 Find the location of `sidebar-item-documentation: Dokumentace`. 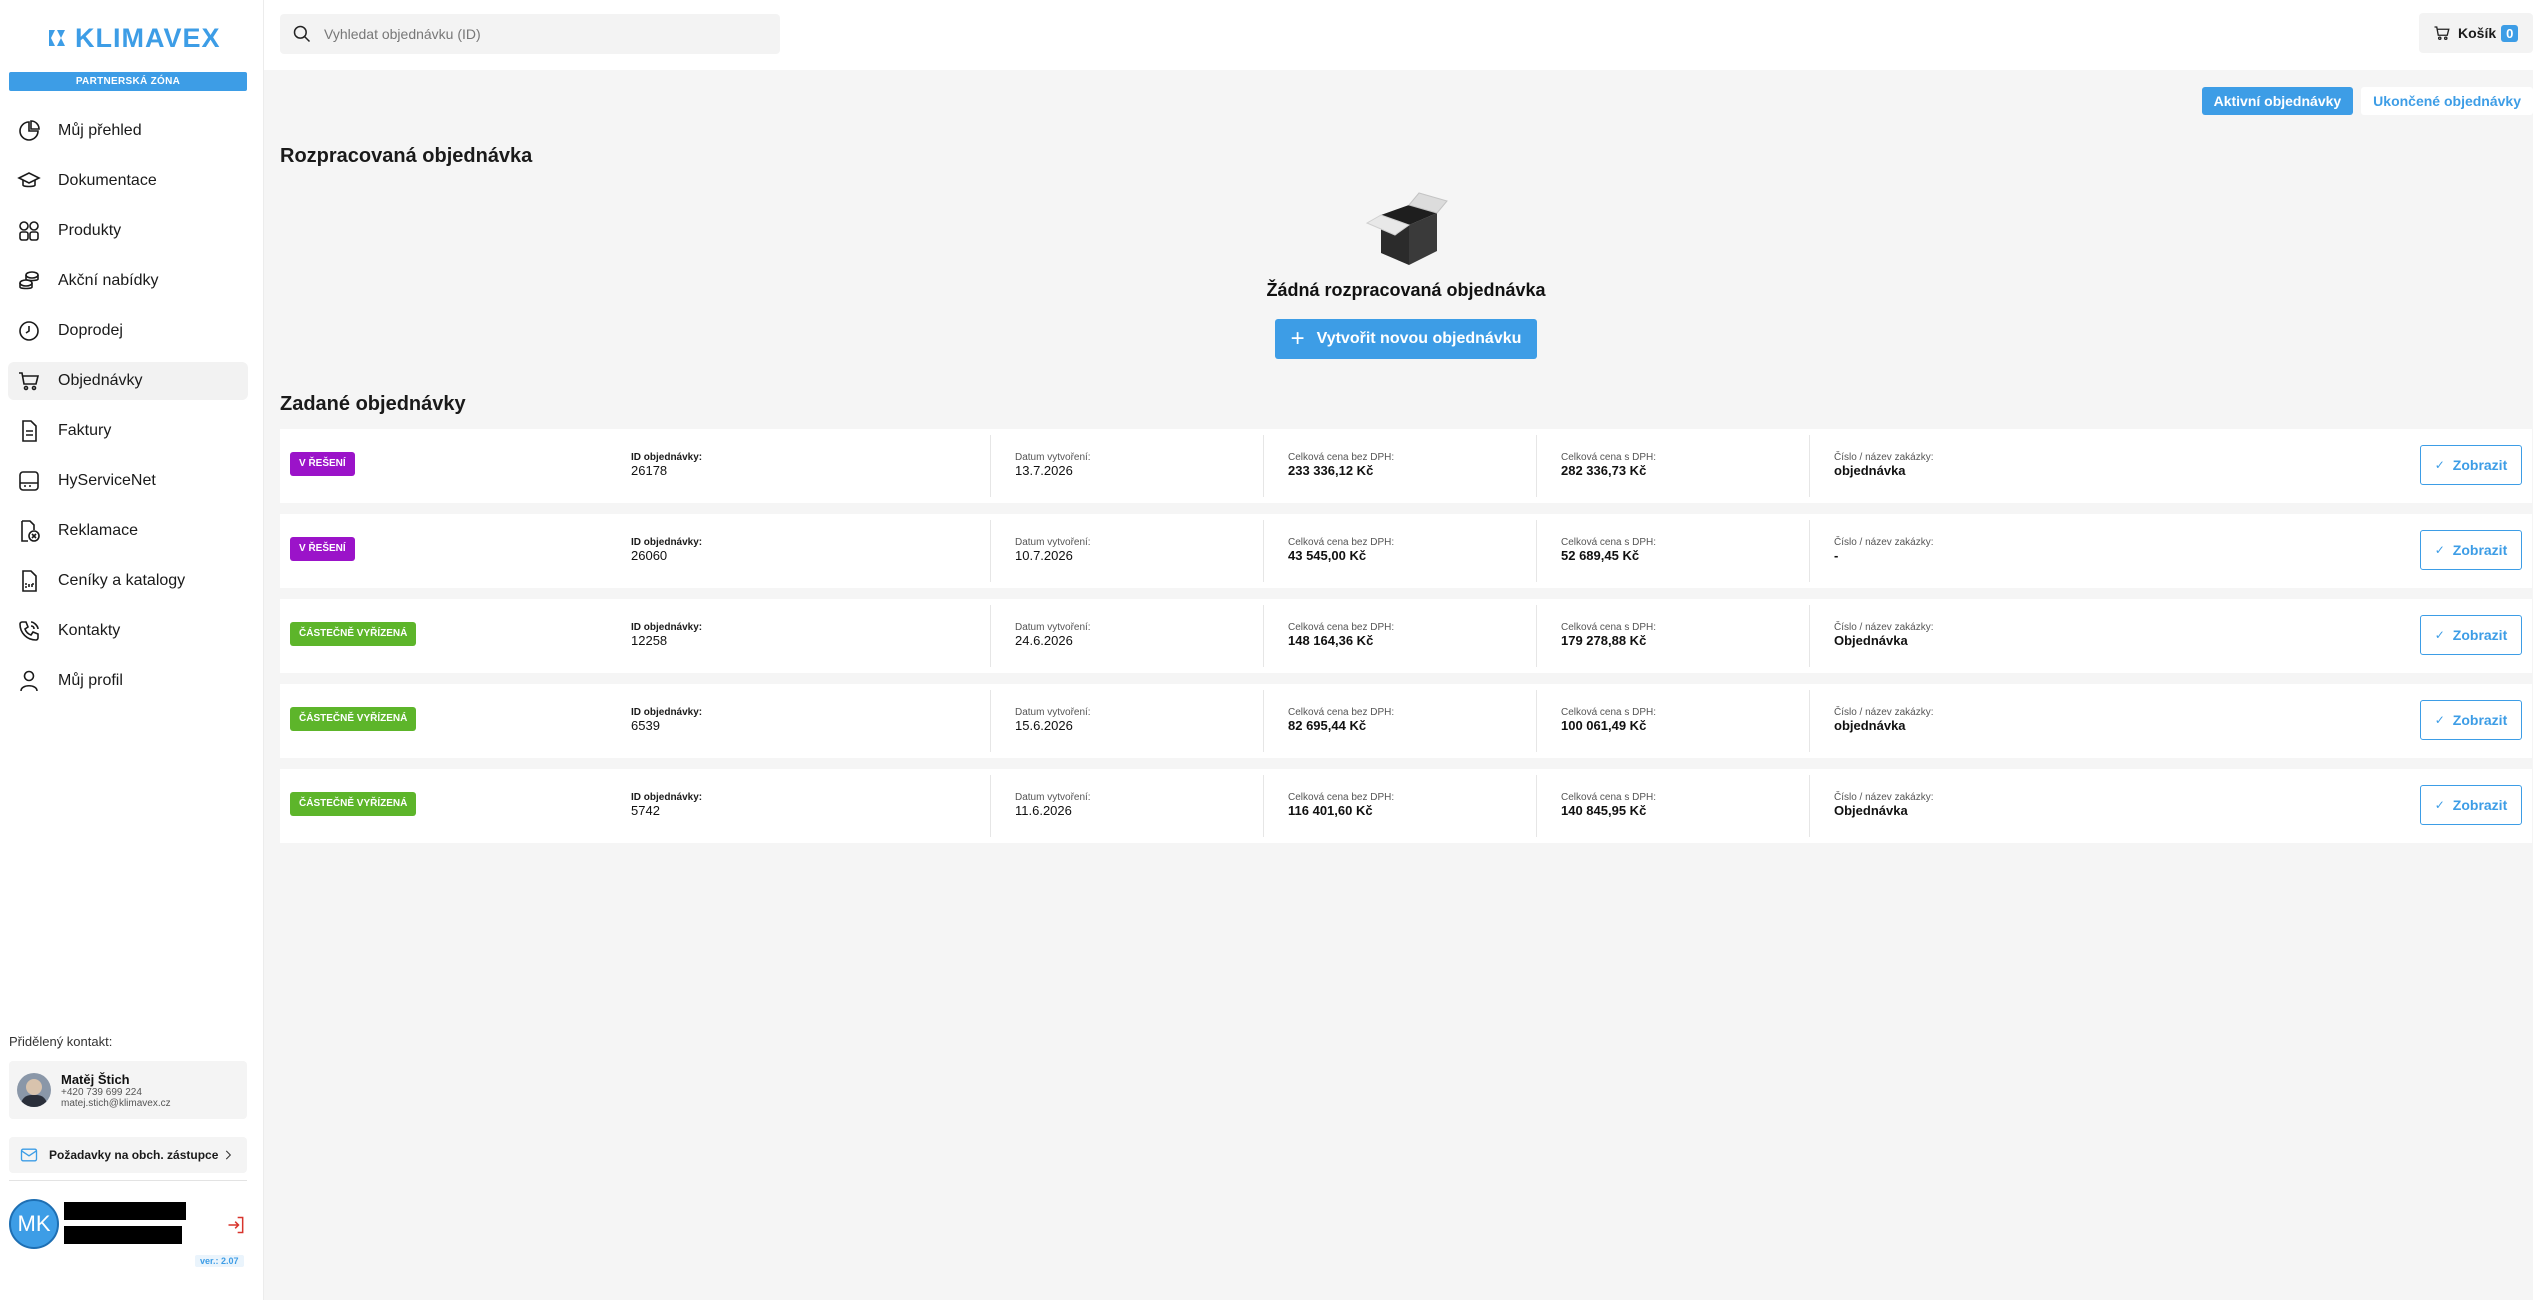

sidebar-item-documentation: Dokumentace is located at coordinates (128, 181).